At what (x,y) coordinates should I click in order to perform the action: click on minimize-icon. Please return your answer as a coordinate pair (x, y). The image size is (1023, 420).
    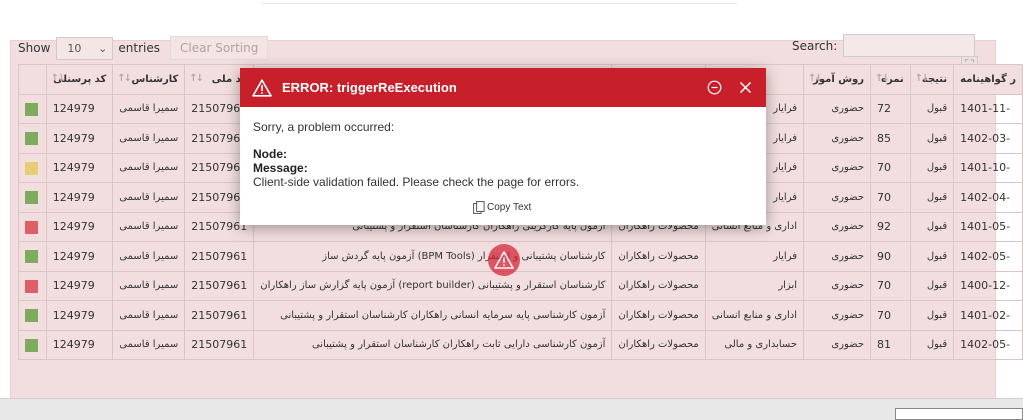
    Looking at the image, I should click on (714, 87).